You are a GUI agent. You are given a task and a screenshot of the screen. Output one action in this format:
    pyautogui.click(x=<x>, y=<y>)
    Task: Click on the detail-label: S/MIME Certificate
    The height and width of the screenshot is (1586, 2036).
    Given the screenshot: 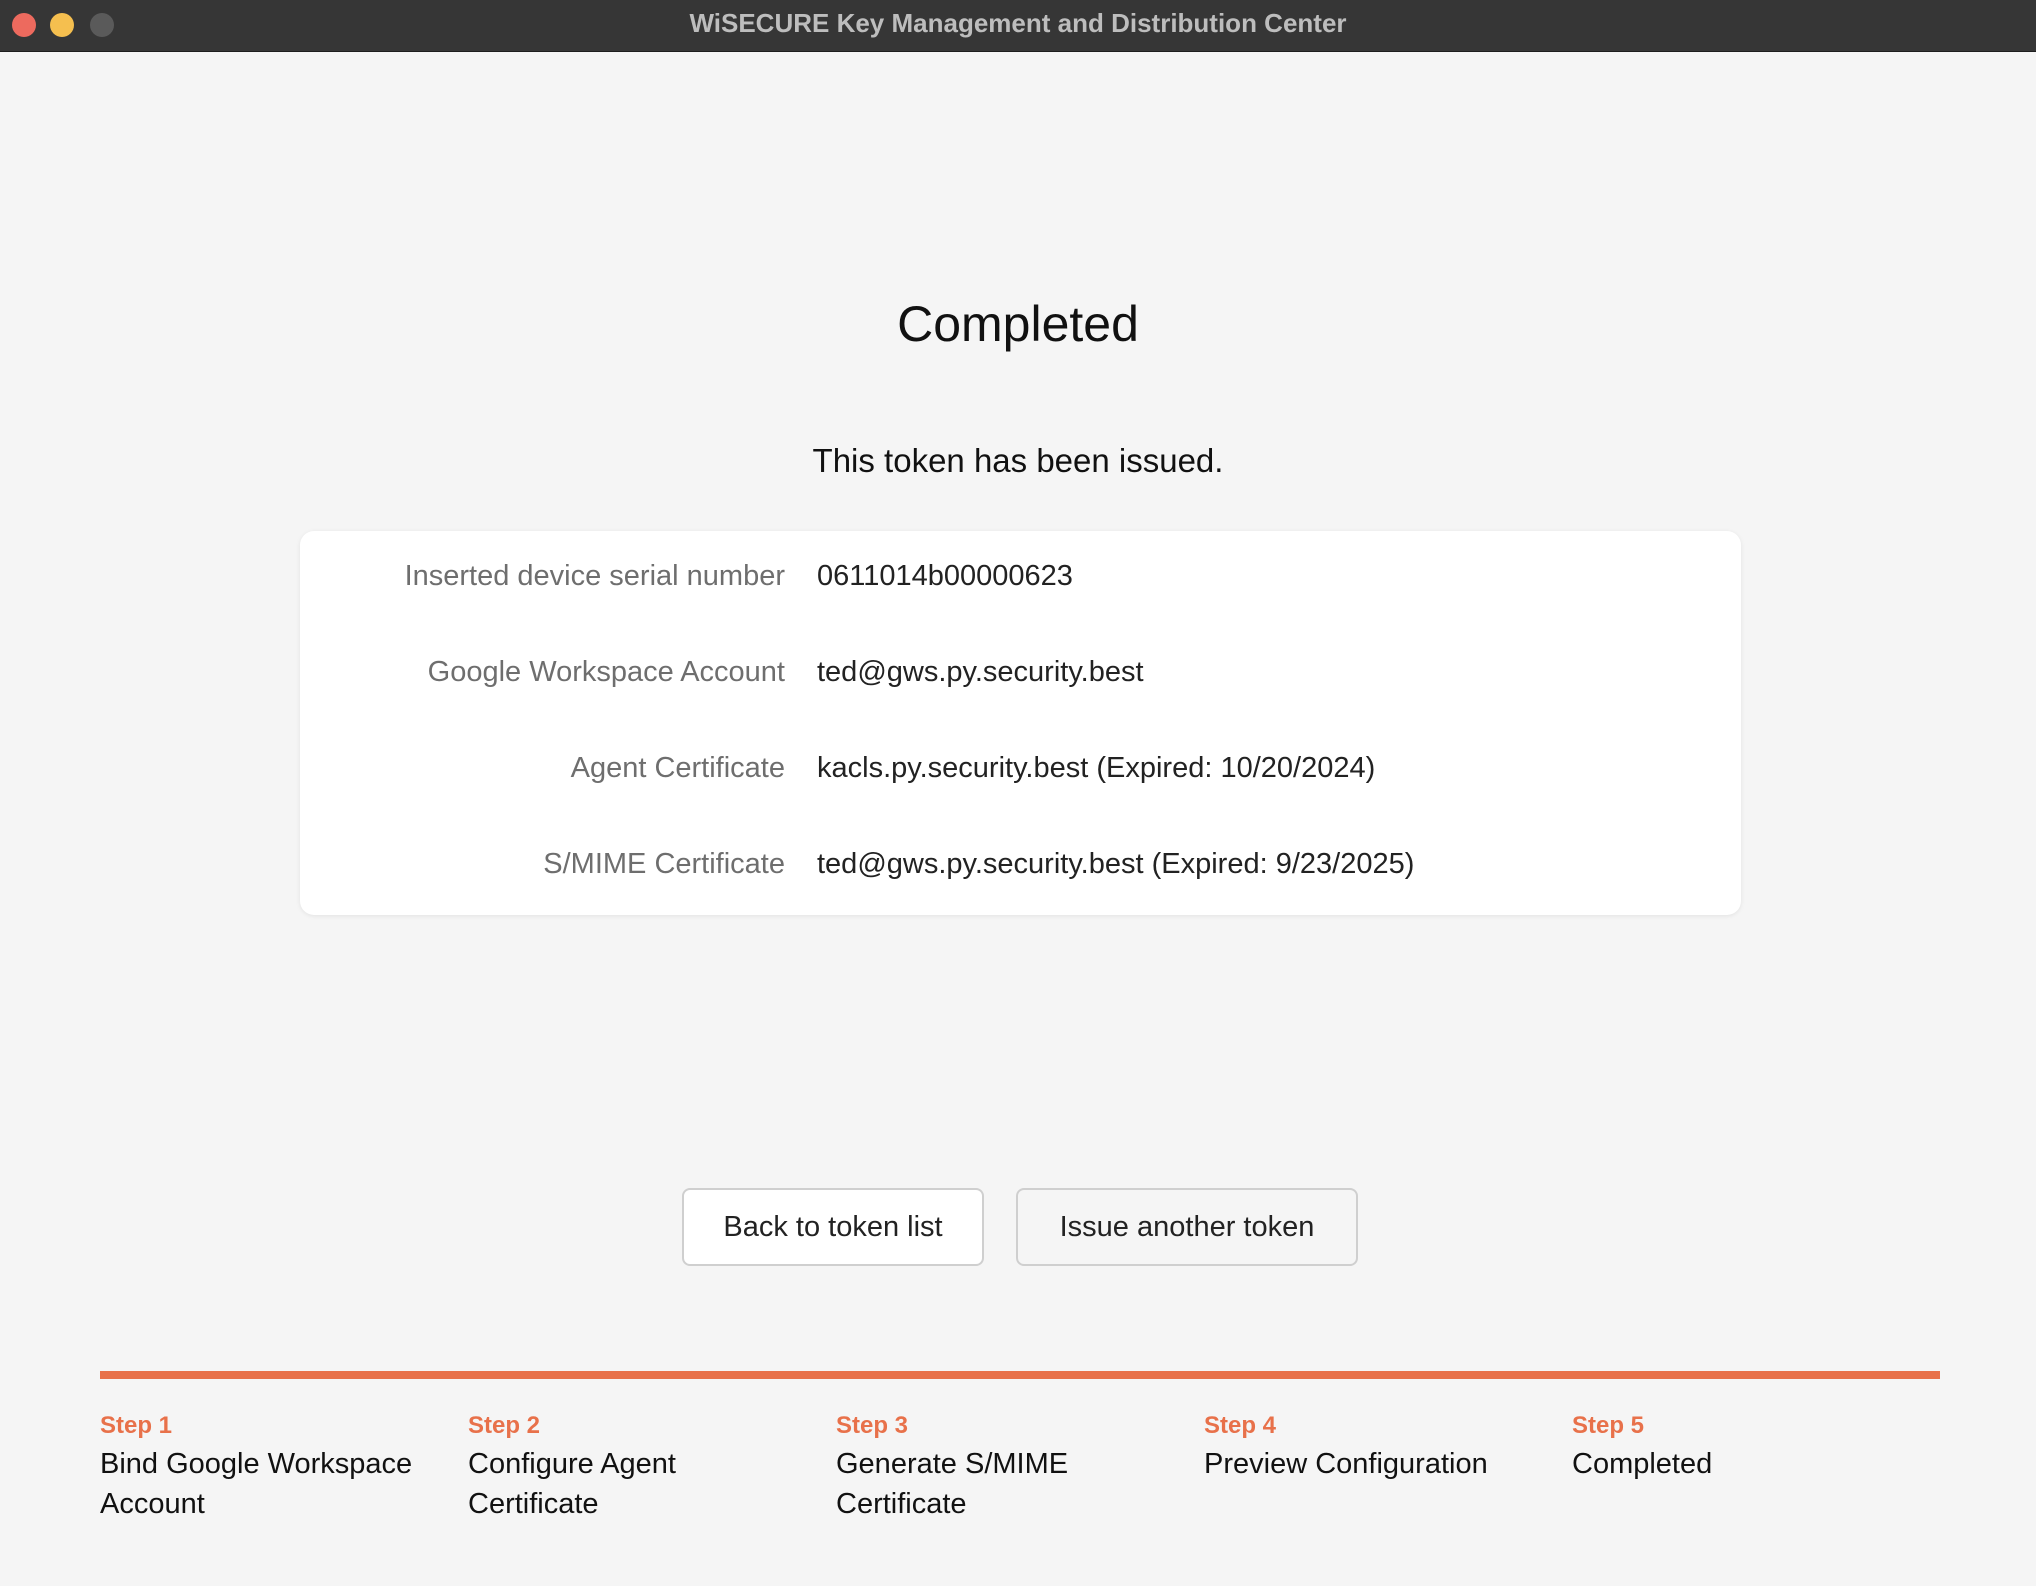 What is the action you would take?
    pyautogui.click(x=664, y=864)
    